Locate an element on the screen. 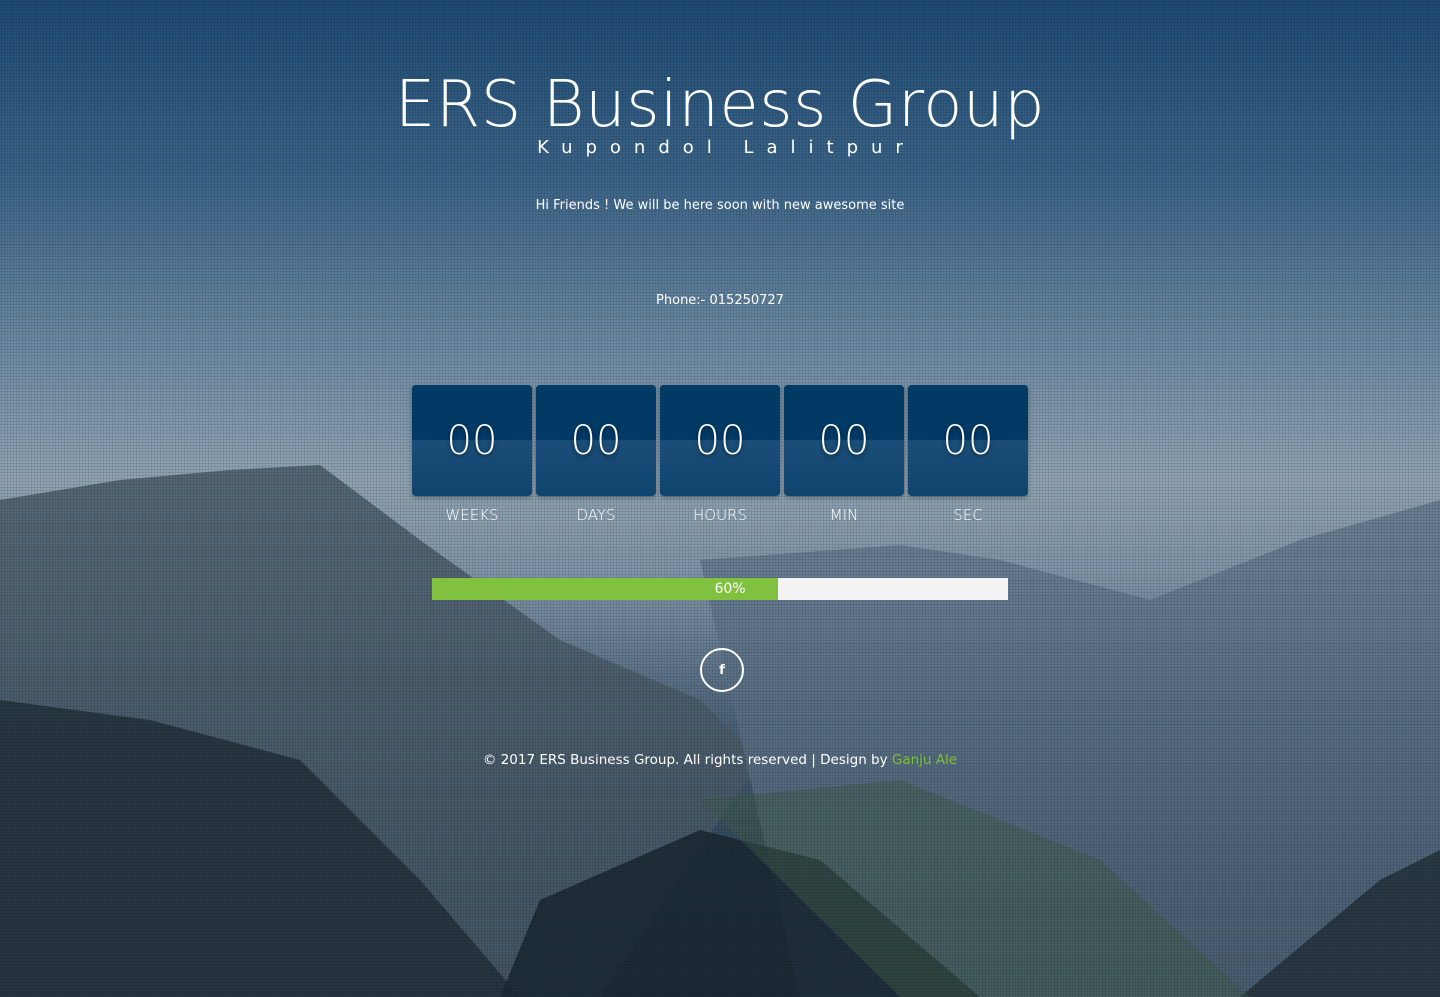 This screenshot has width=1440, height=997. countdown-label: HOURS is located at coordinates (719, 515).